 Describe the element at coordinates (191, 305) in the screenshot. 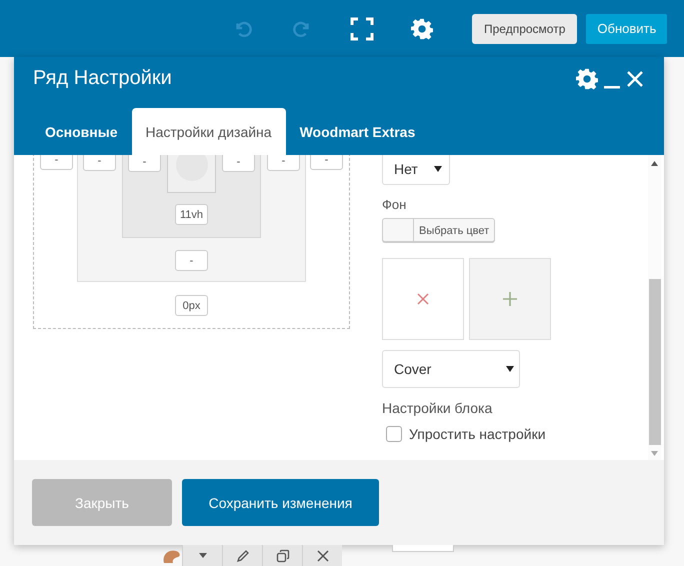

I see `margin-bottom-field: 0px` at that location.